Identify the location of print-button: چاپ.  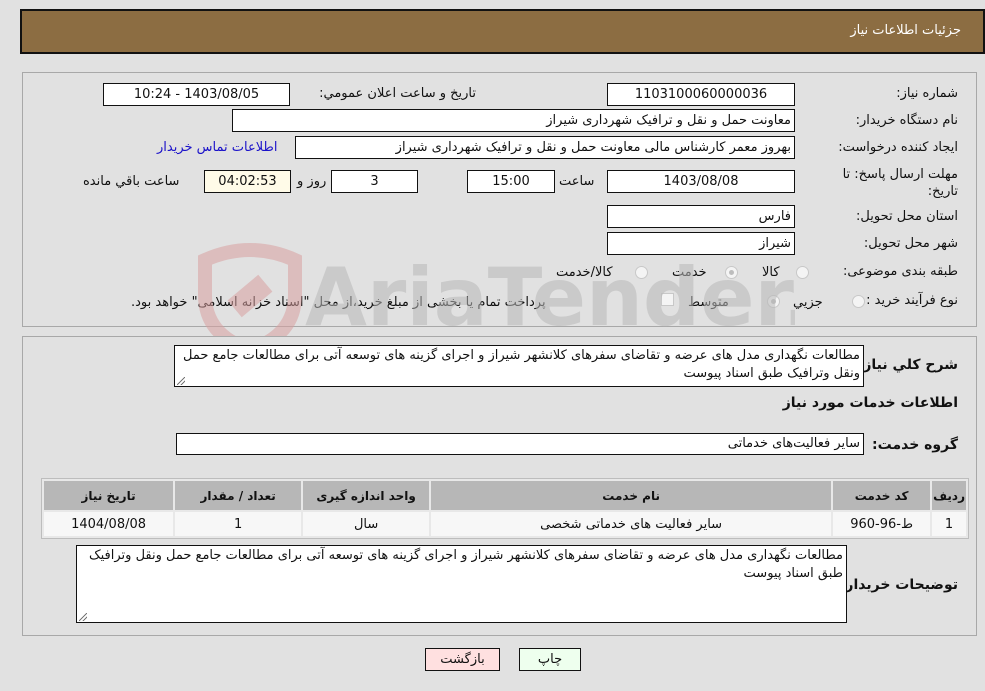
(550, 659).